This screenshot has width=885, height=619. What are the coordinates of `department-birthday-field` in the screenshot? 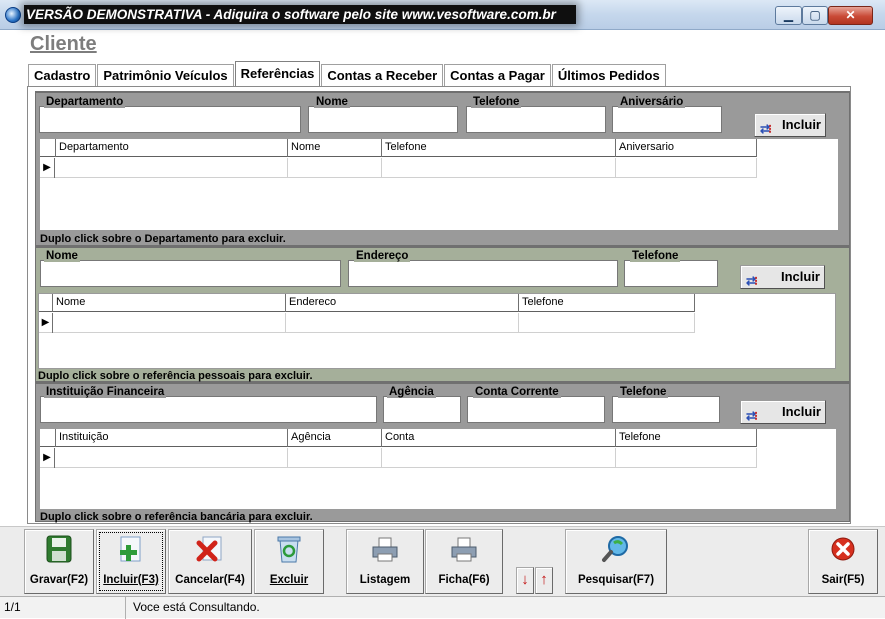 It's located at (667, 119).